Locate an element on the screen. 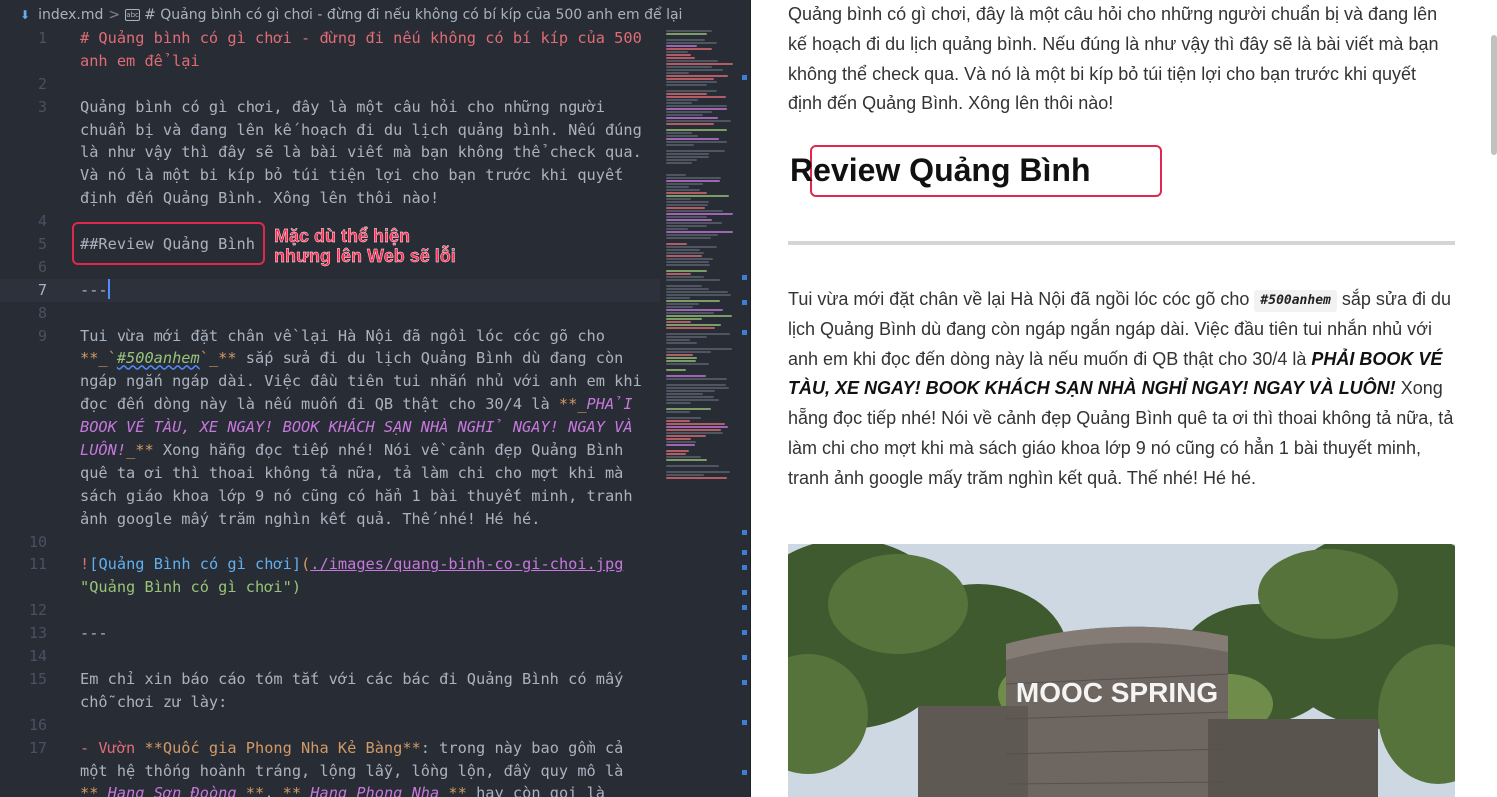  code-line: 13 --- is located at coordinates (330, 633).